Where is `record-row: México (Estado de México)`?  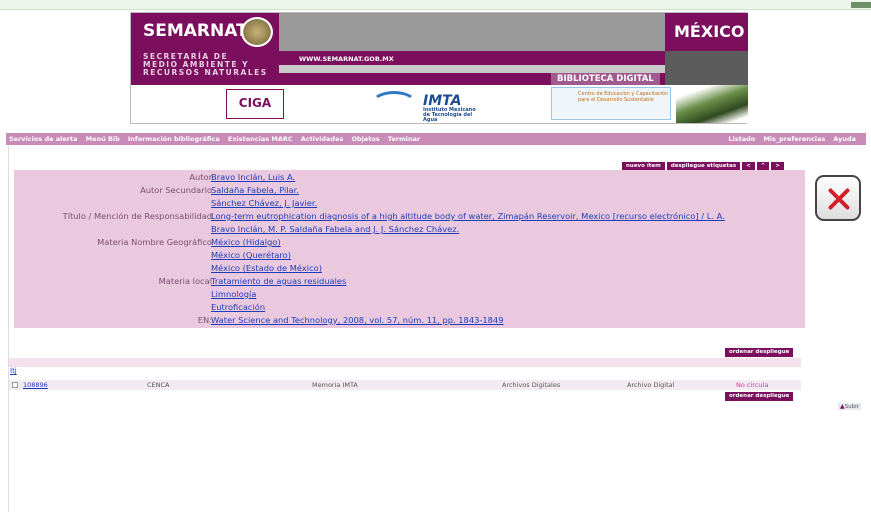 record-row: México (Estado de México) is located at coordinates (409, 268).